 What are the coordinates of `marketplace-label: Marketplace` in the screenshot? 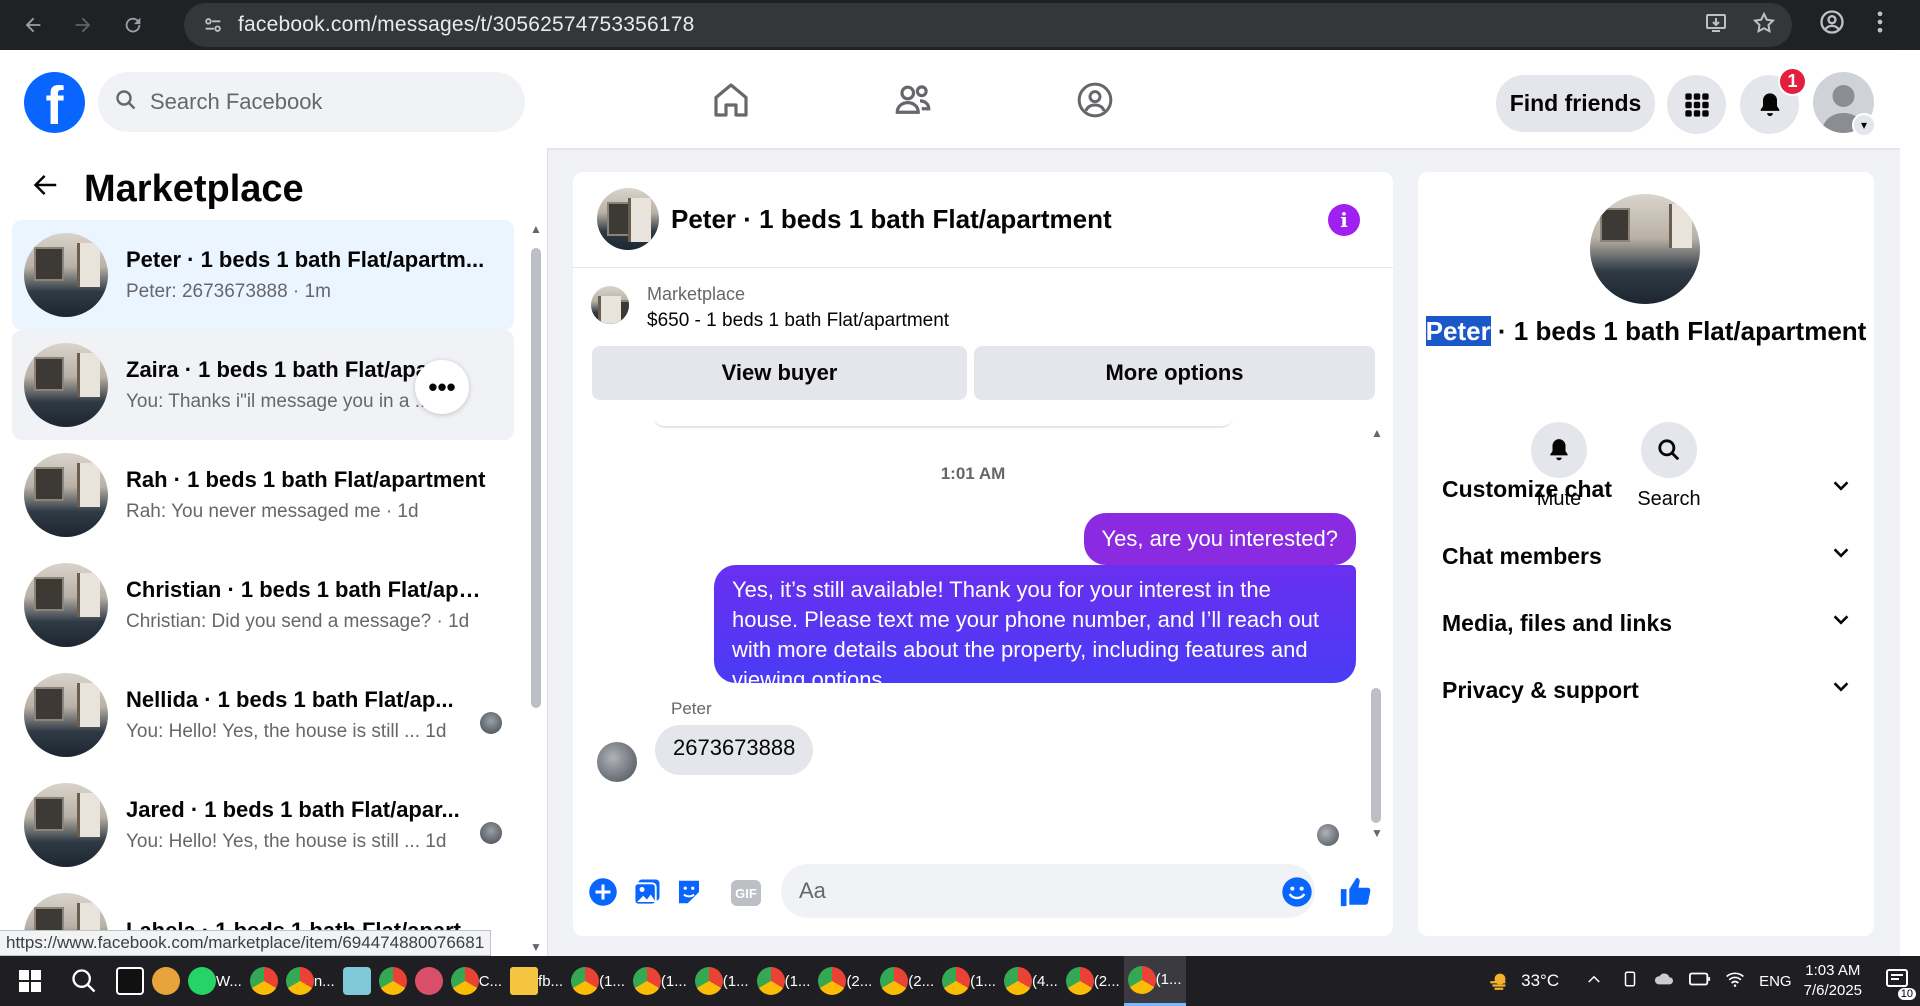 It's located at (696, 294).